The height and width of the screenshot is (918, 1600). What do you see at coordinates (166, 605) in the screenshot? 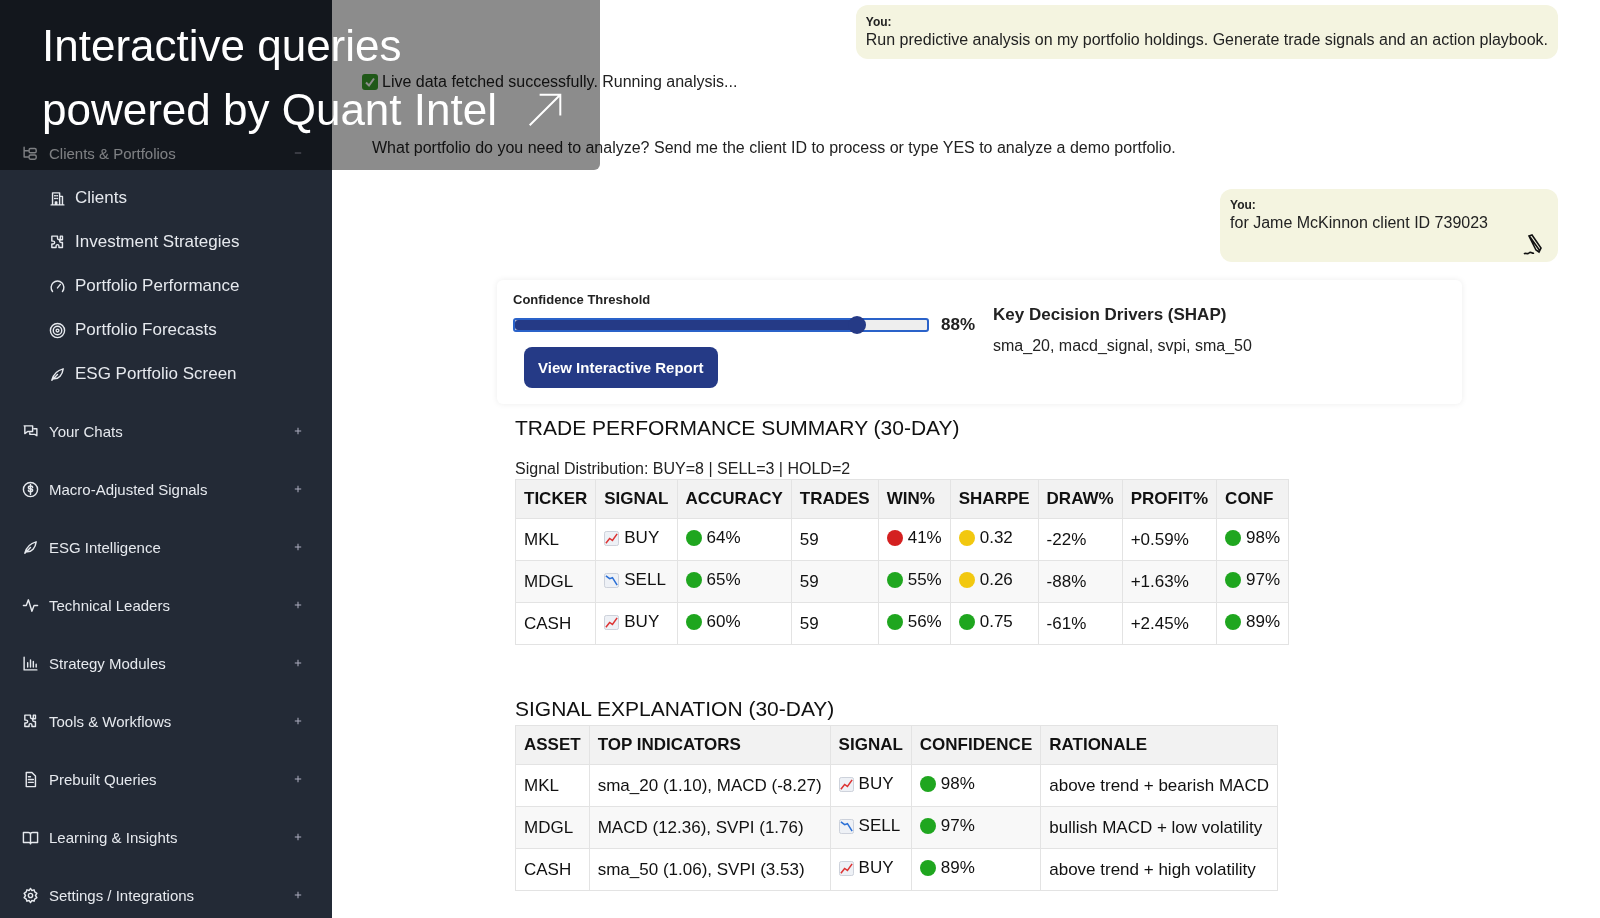
I see `sidebar-item: Technical Leaders` at bounding box center [166, 605].